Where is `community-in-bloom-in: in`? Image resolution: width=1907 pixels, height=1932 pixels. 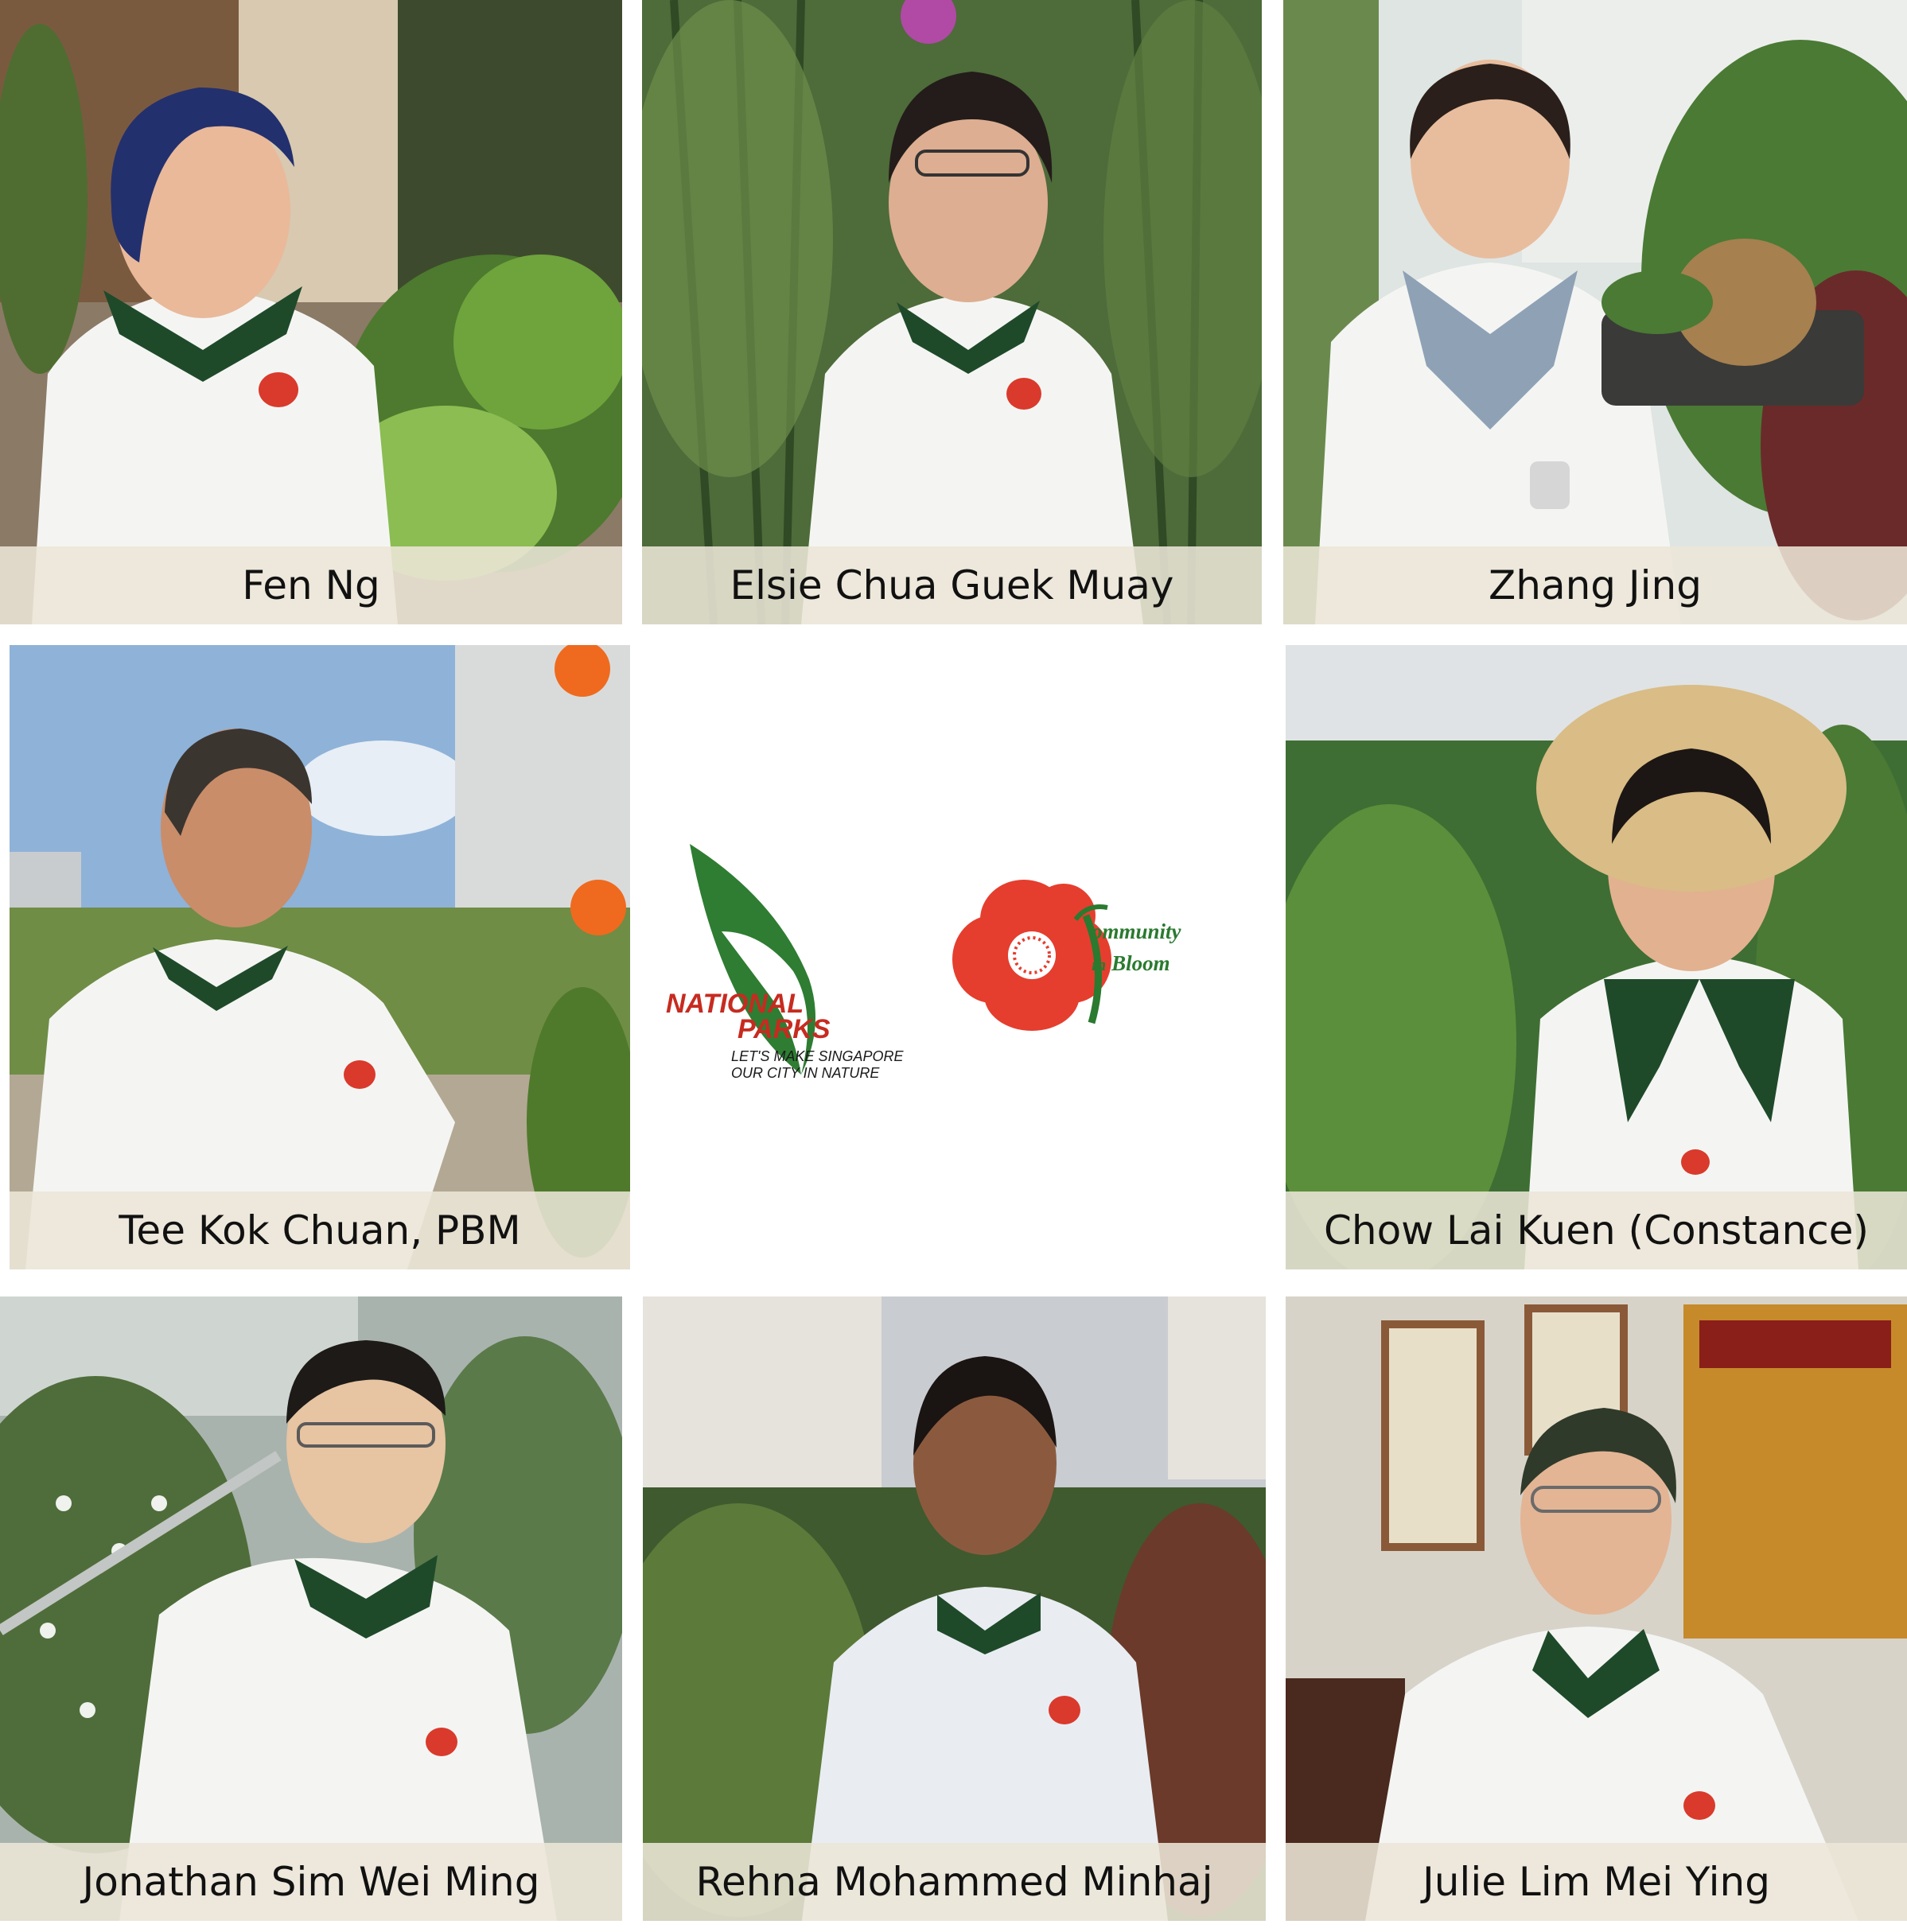 community-in-bloom-in: in is located at coordinates (1099, 964).